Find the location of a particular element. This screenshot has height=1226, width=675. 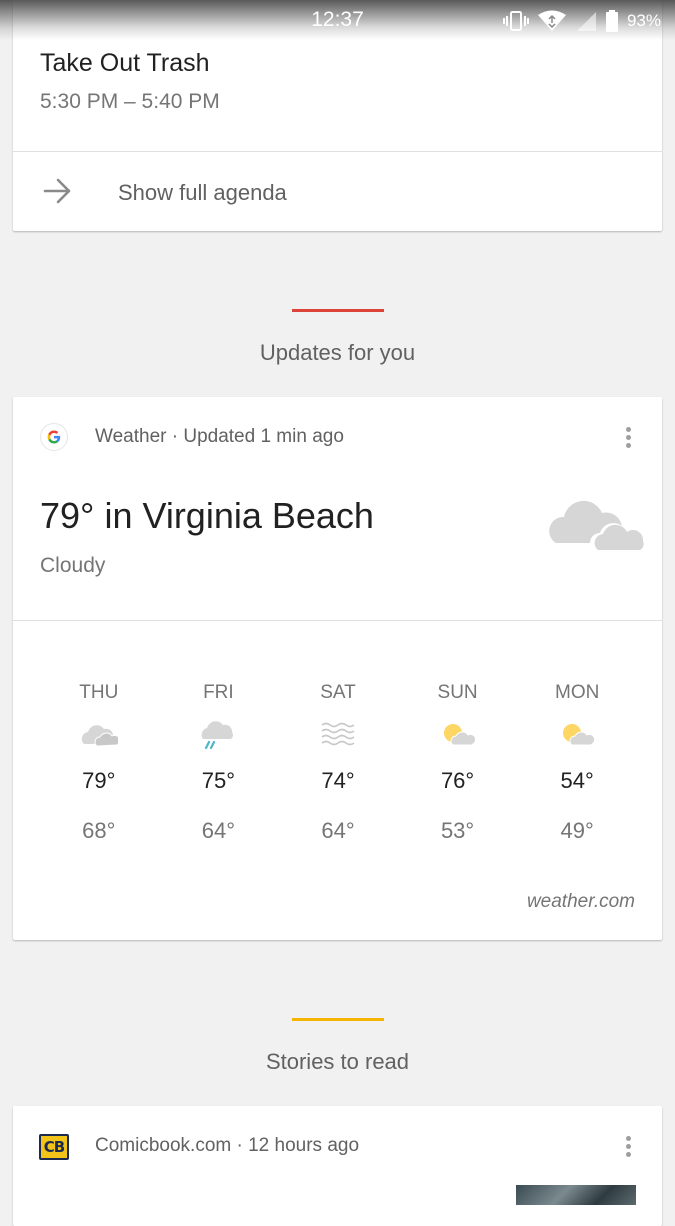

weather-source: Weather · Updated 1 min ago is located at coordinates (219, 436).